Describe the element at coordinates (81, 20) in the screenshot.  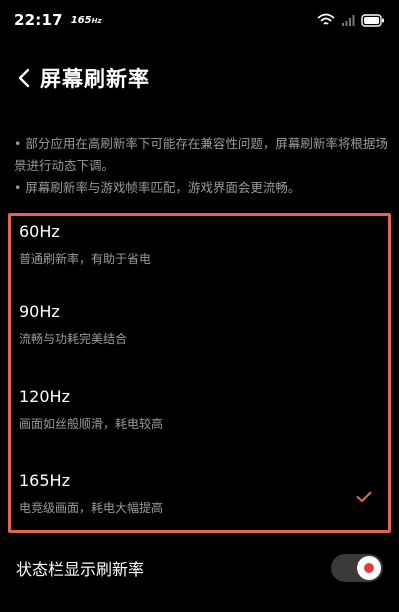
I see `status-refresh-value: 165` at that location.